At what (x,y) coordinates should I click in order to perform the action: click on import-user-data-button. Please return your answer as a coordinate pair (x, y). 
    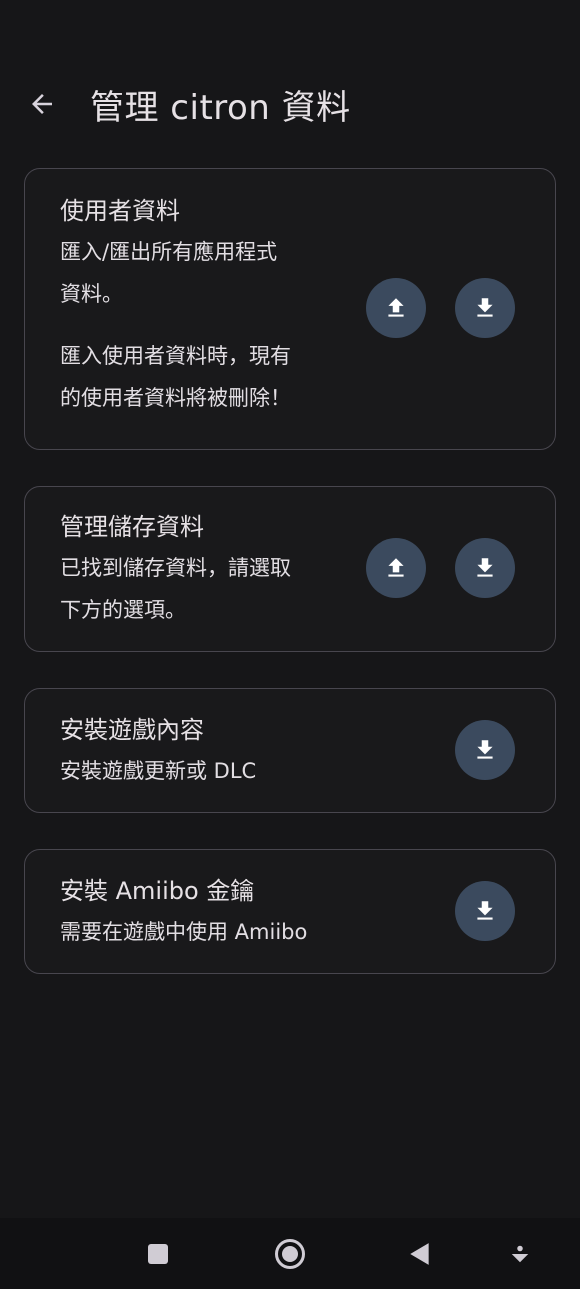
    Looking at the image, I should click on (396, 308).